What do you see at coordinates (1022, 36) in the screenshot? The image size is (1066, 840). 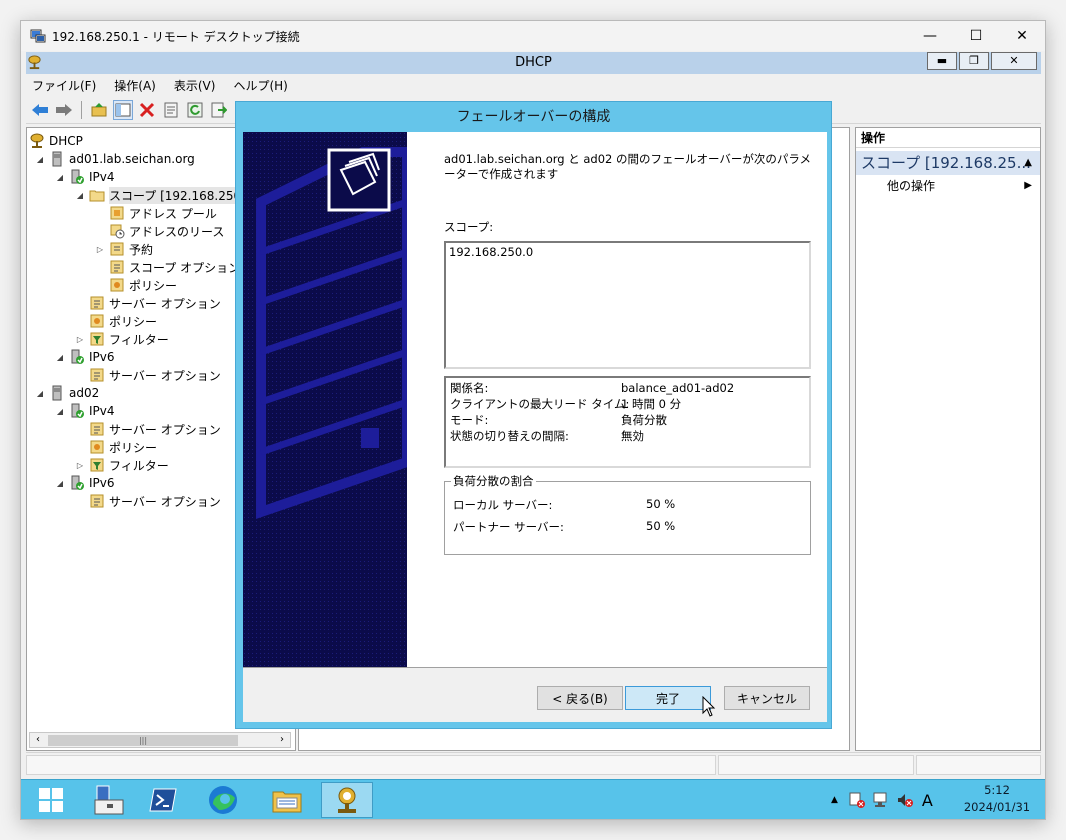 I see `close-button: ✕` at bounding box center [1022, 36].